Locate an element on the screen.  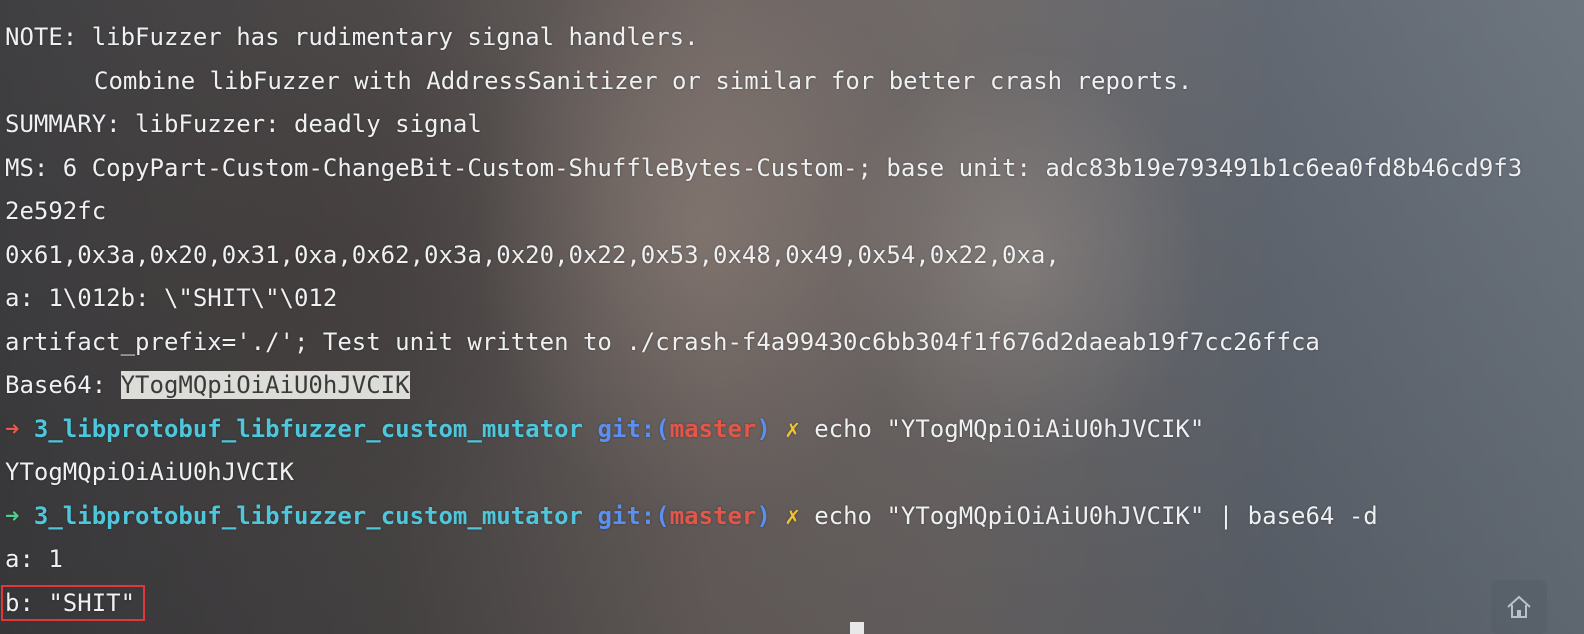
output-line-base64: Base64: YTogMQpiOiAiU0hJVCIK is located at coordinates (794, 386).